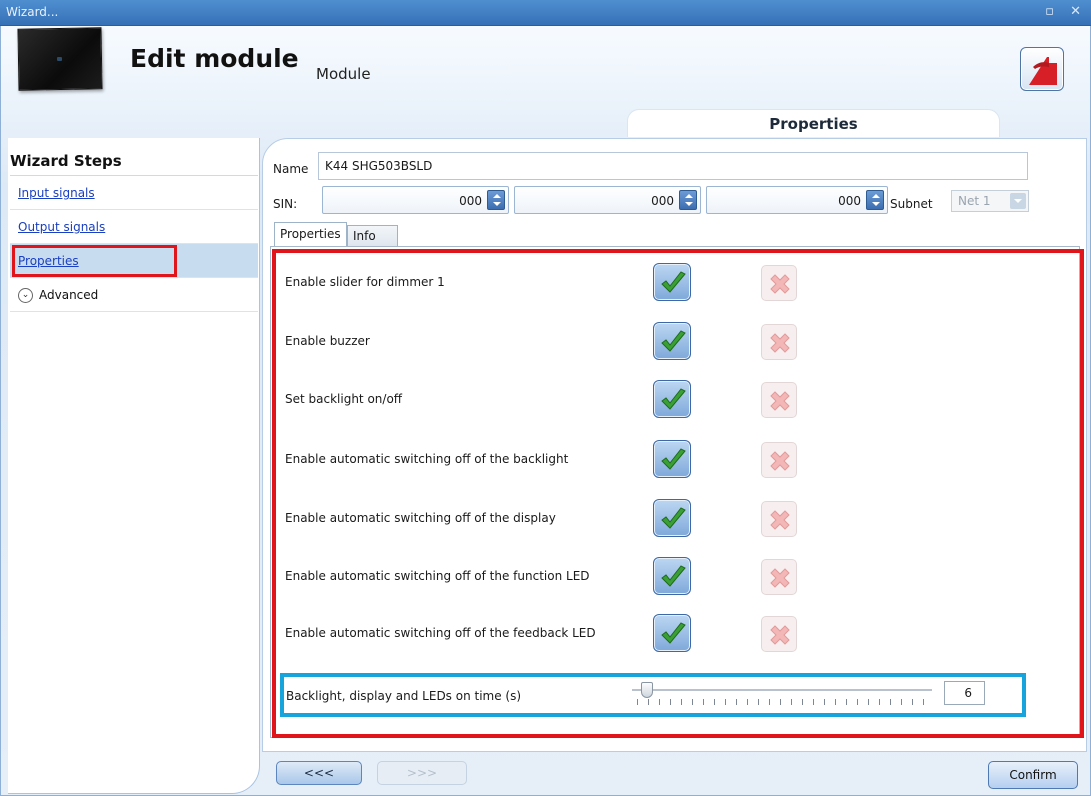 The height and width of the screenshot is (796, 1091). Describe the element at coordinates (134, 261) in the screenshot. I see `step-properties: Properties` at that location.